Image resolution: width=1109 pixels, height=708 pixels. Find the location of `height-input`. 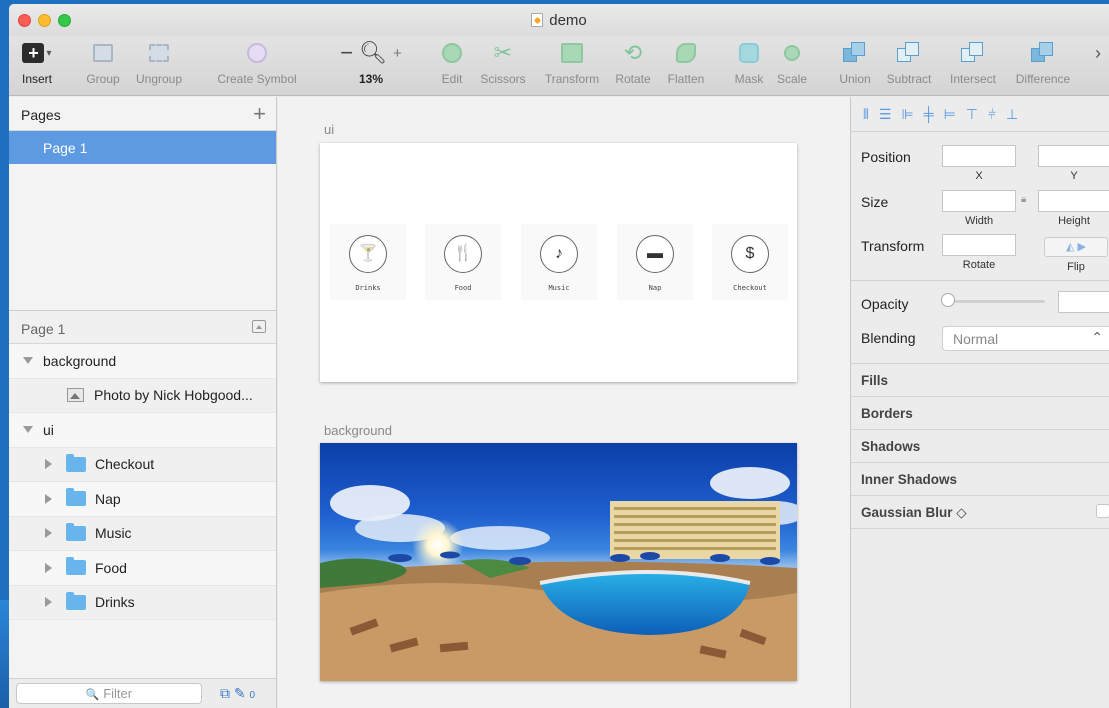

height-input is located at coordinates (1073, 201).